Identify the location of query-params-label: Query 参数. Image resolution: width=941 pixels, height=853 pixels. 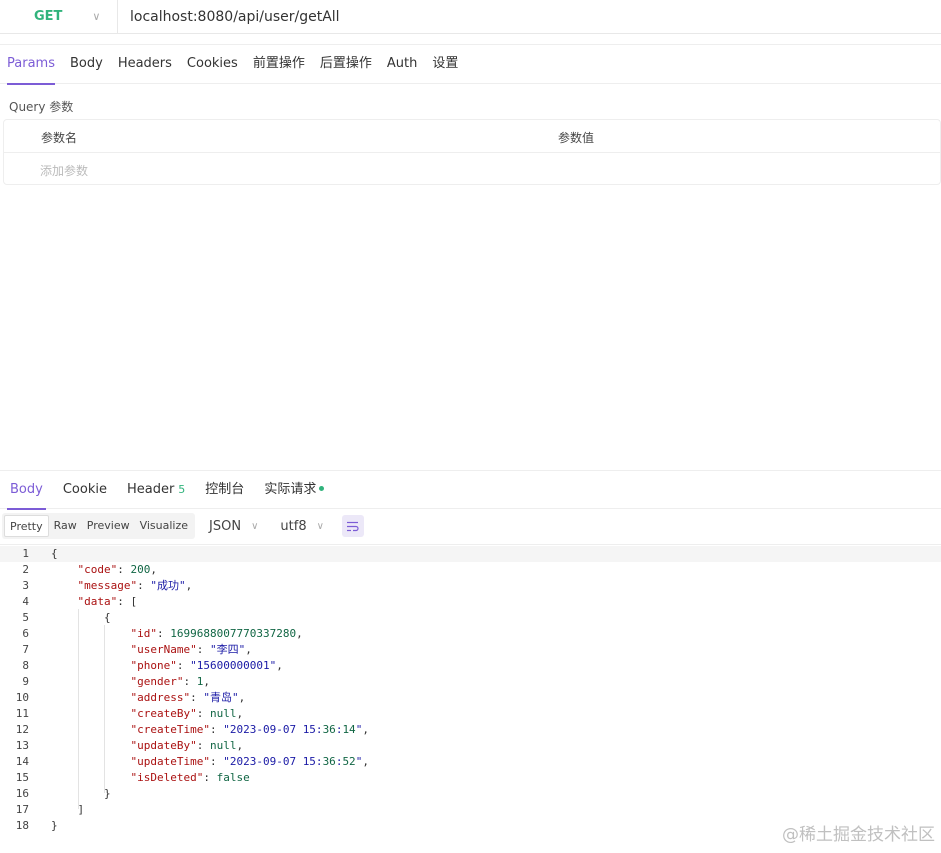
(41, 107).